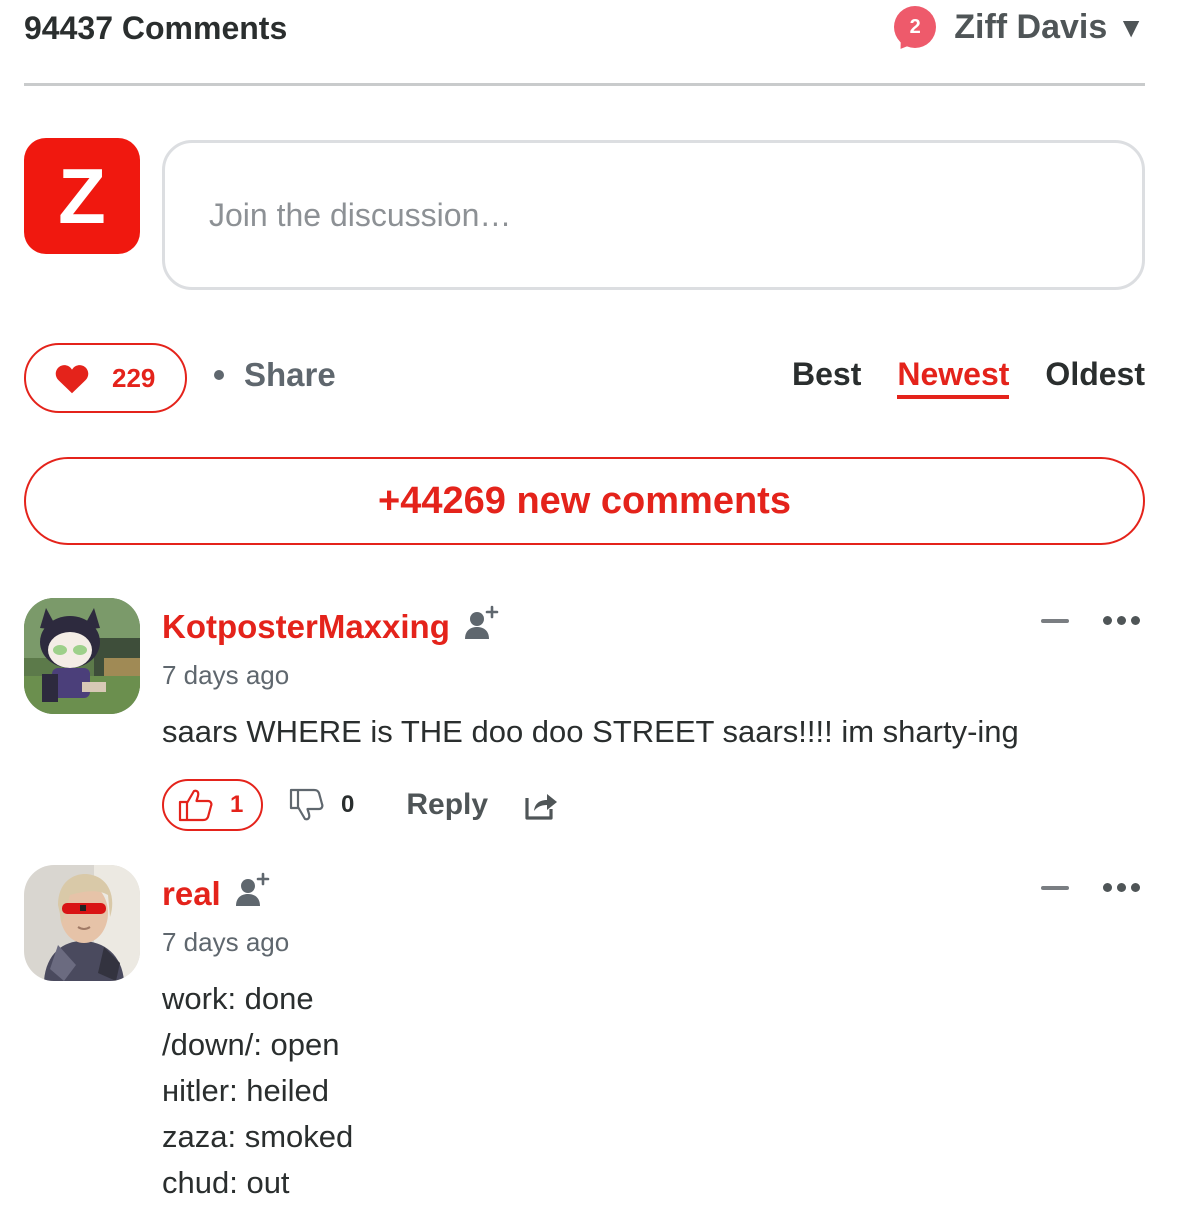 Image resolution: width=1179 pixels, height=1218 pixels. Describe the element at coordinates (156, 28) in the screenshot. I see `comment-count-title: 94437 Comments` at that location.